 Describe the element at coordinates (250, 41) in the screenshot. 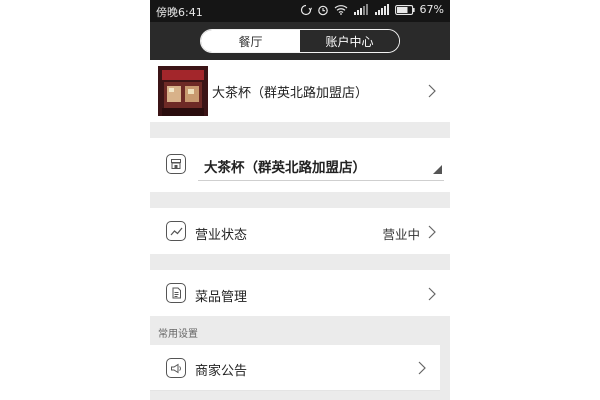

I see `tab-restaurant: 餐厅` at that location.